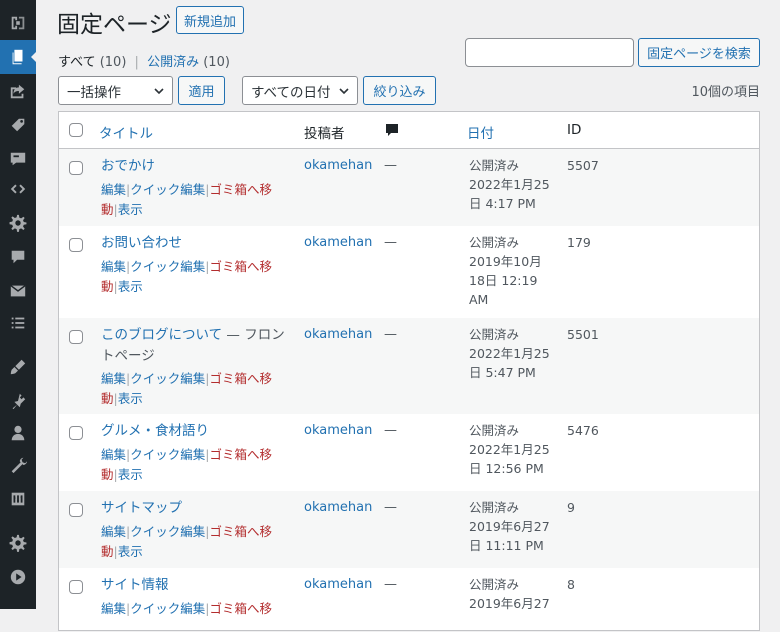 The height and width of the screenshot is (632, 780). I want to click on settings-icon, so click(18, 499).